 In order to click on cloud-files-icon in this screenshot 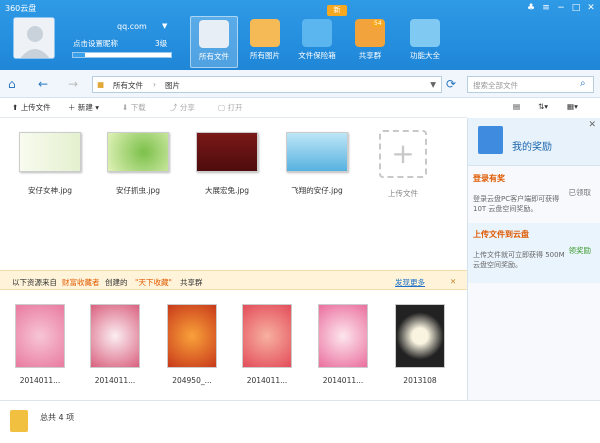, I will do `click(214, 34)`.